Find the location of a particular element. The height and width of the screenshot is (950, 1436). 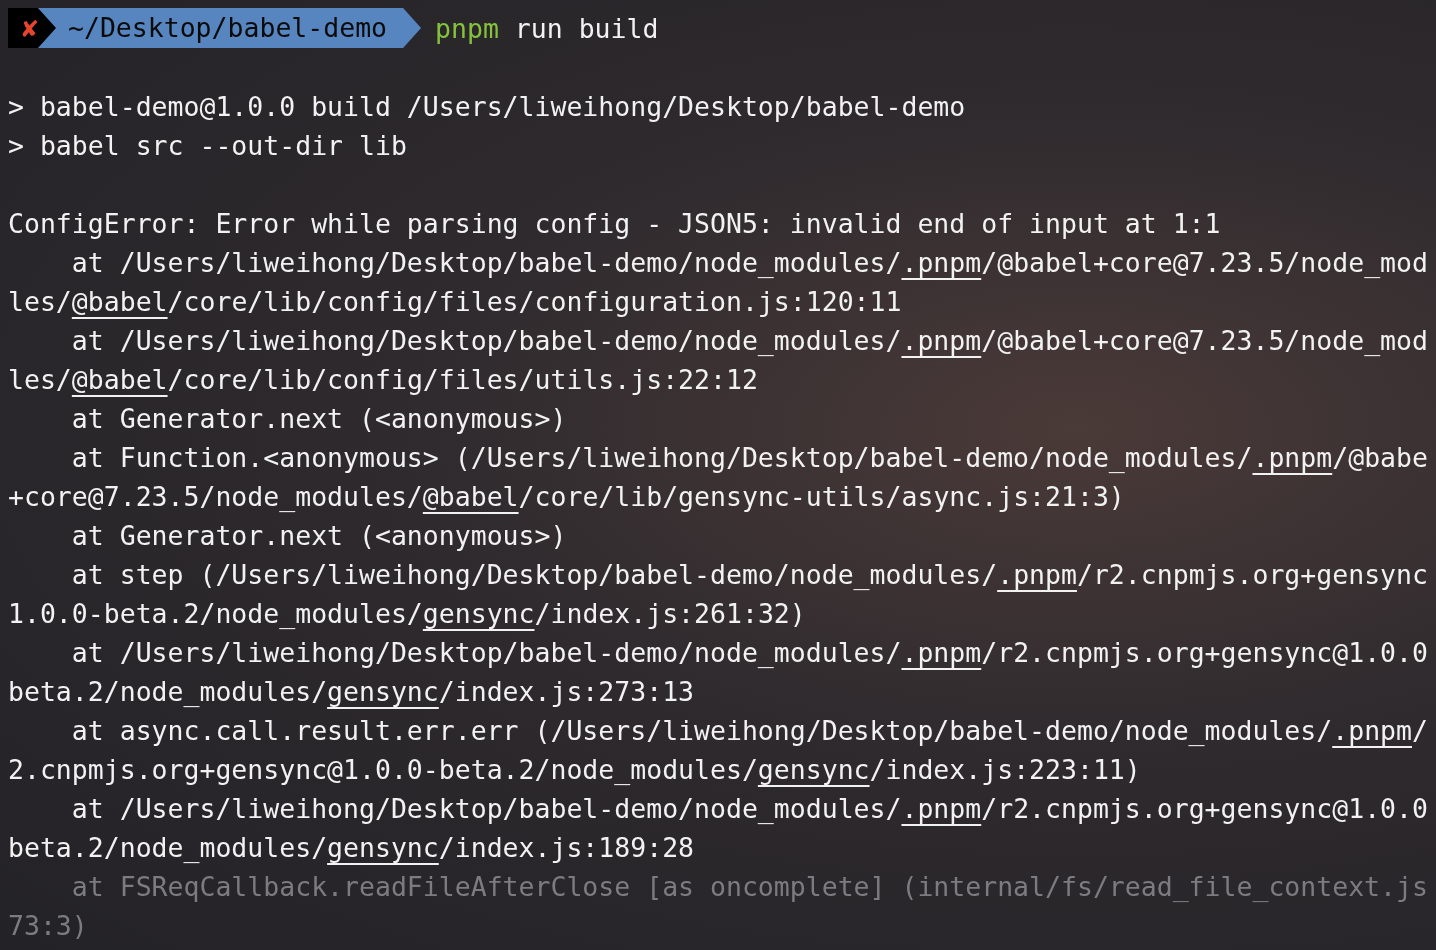

output-text: > babel-demo@1.0.0 build /Users/liweihong/Desktop/babel-demo is located at coordinates (487, 106).